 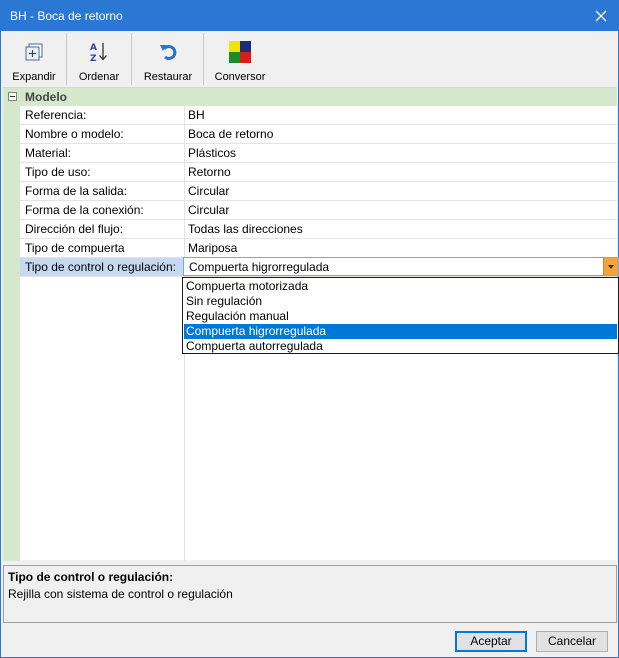 I want to click on control-type-combobox: Compuerta higrorregulada, so click(x=401, y=266).